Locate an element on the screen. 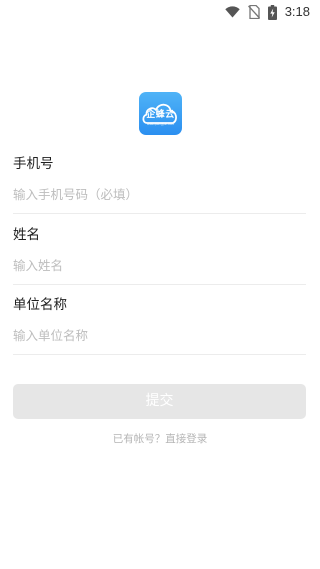 The height and width of the screenshot is (569, 320). name-label: 姓名 is located at coordinates (26, 235).